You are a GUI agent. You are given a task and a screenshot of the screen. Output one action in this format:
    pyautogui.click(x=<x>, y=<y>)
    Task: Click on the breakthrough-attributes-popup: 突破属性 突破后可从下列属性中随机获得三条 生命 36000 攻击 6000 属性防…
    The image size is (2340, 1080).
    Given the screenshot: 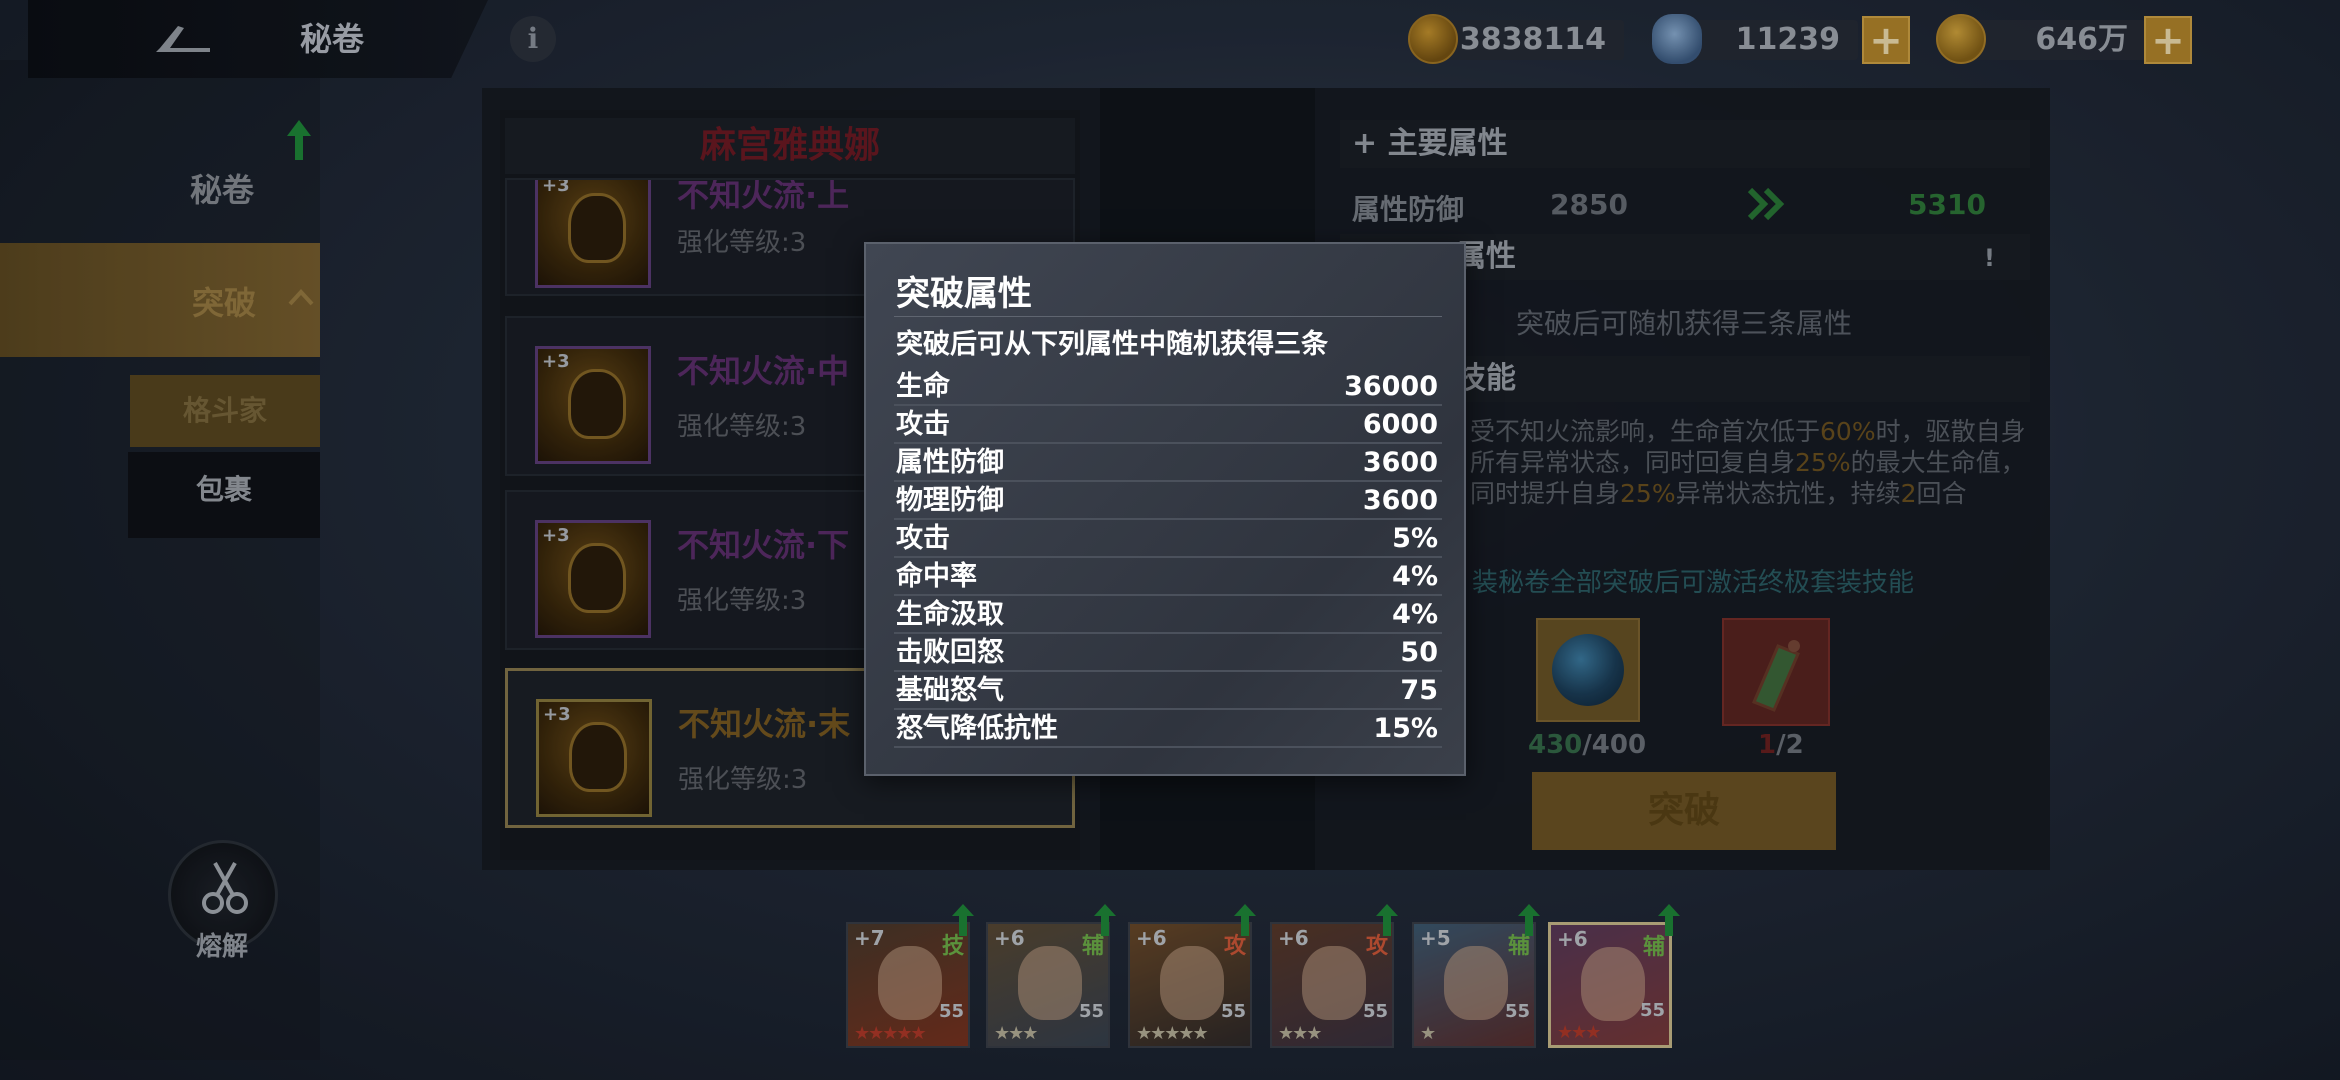 What is the action you would take?
    pyautogui.click(x=1165, y=509)
    